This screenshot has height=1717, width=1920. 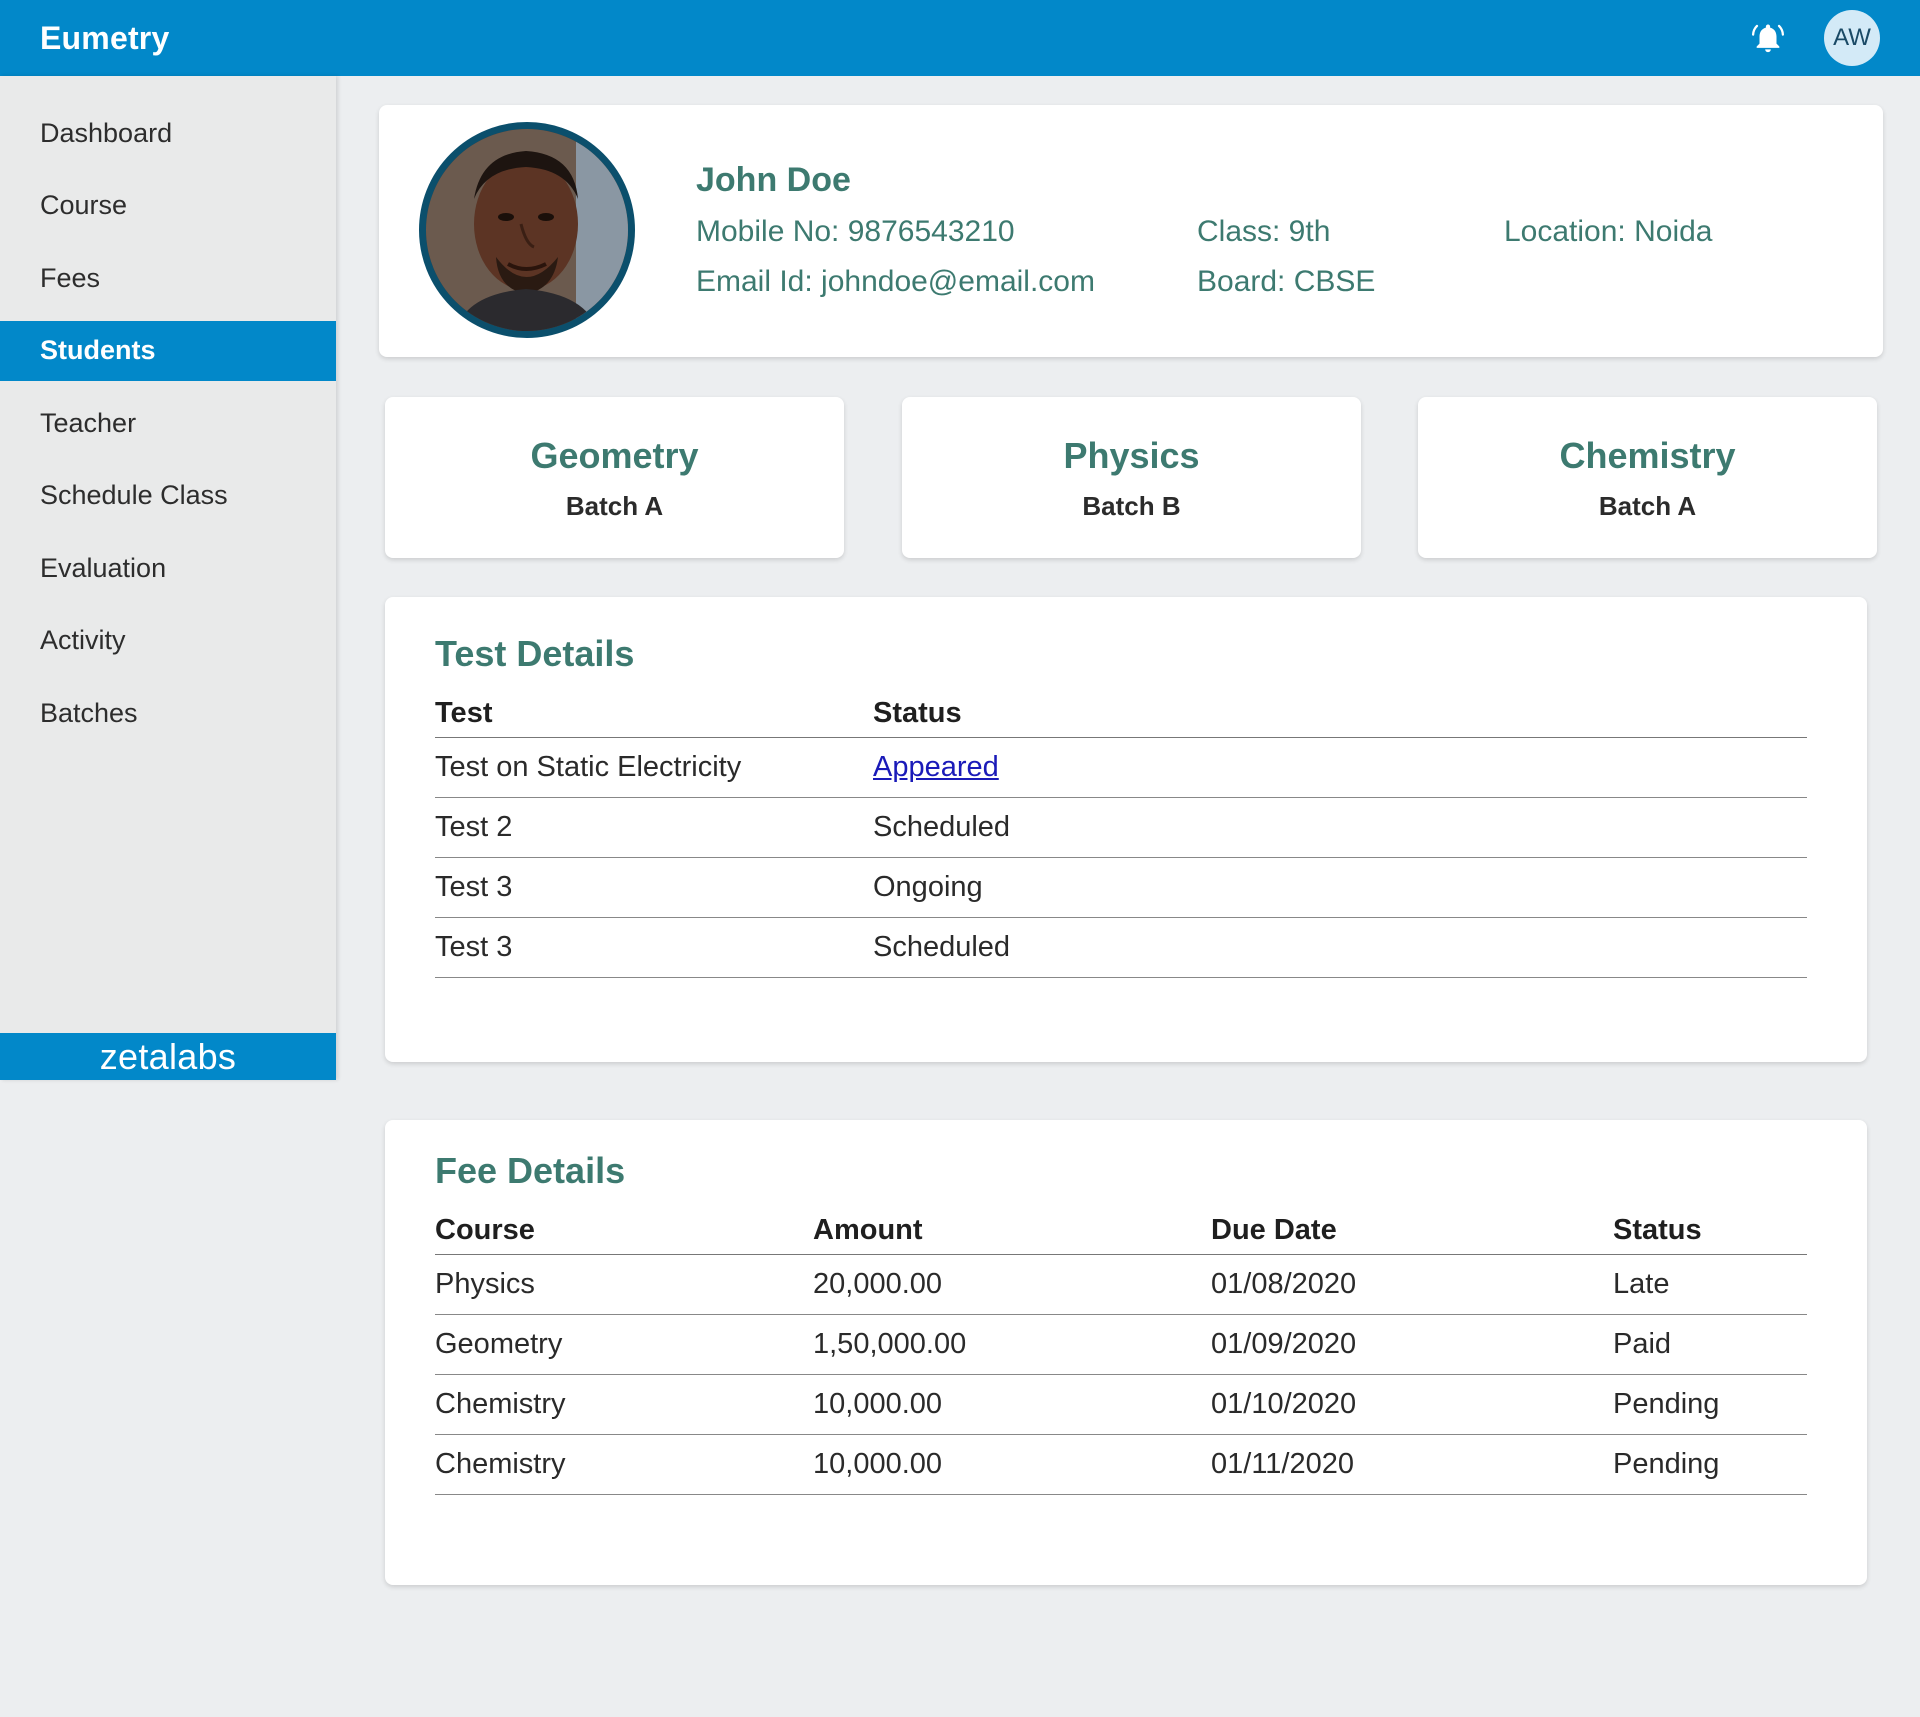 I want to click on topbar-actions: AW, so click(x=1814, y=38).